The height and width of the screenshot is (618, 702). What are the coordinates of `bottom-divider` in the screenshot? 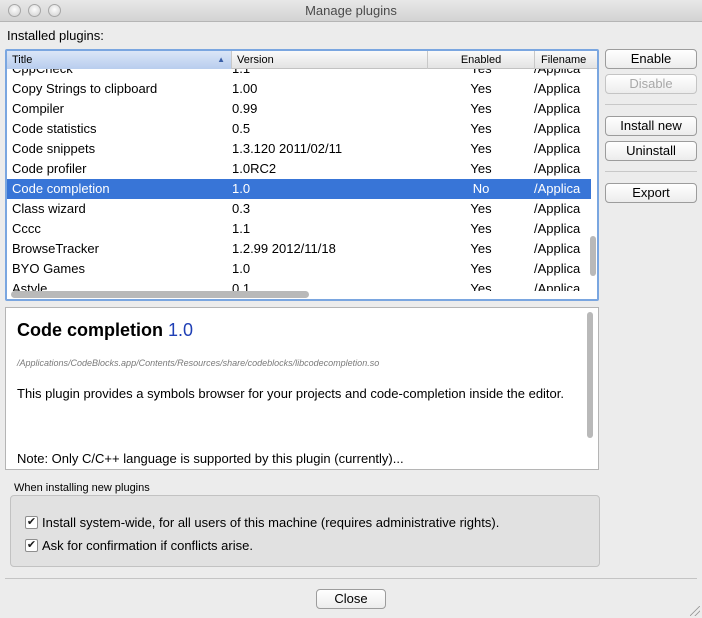 It's located at (351, 578).